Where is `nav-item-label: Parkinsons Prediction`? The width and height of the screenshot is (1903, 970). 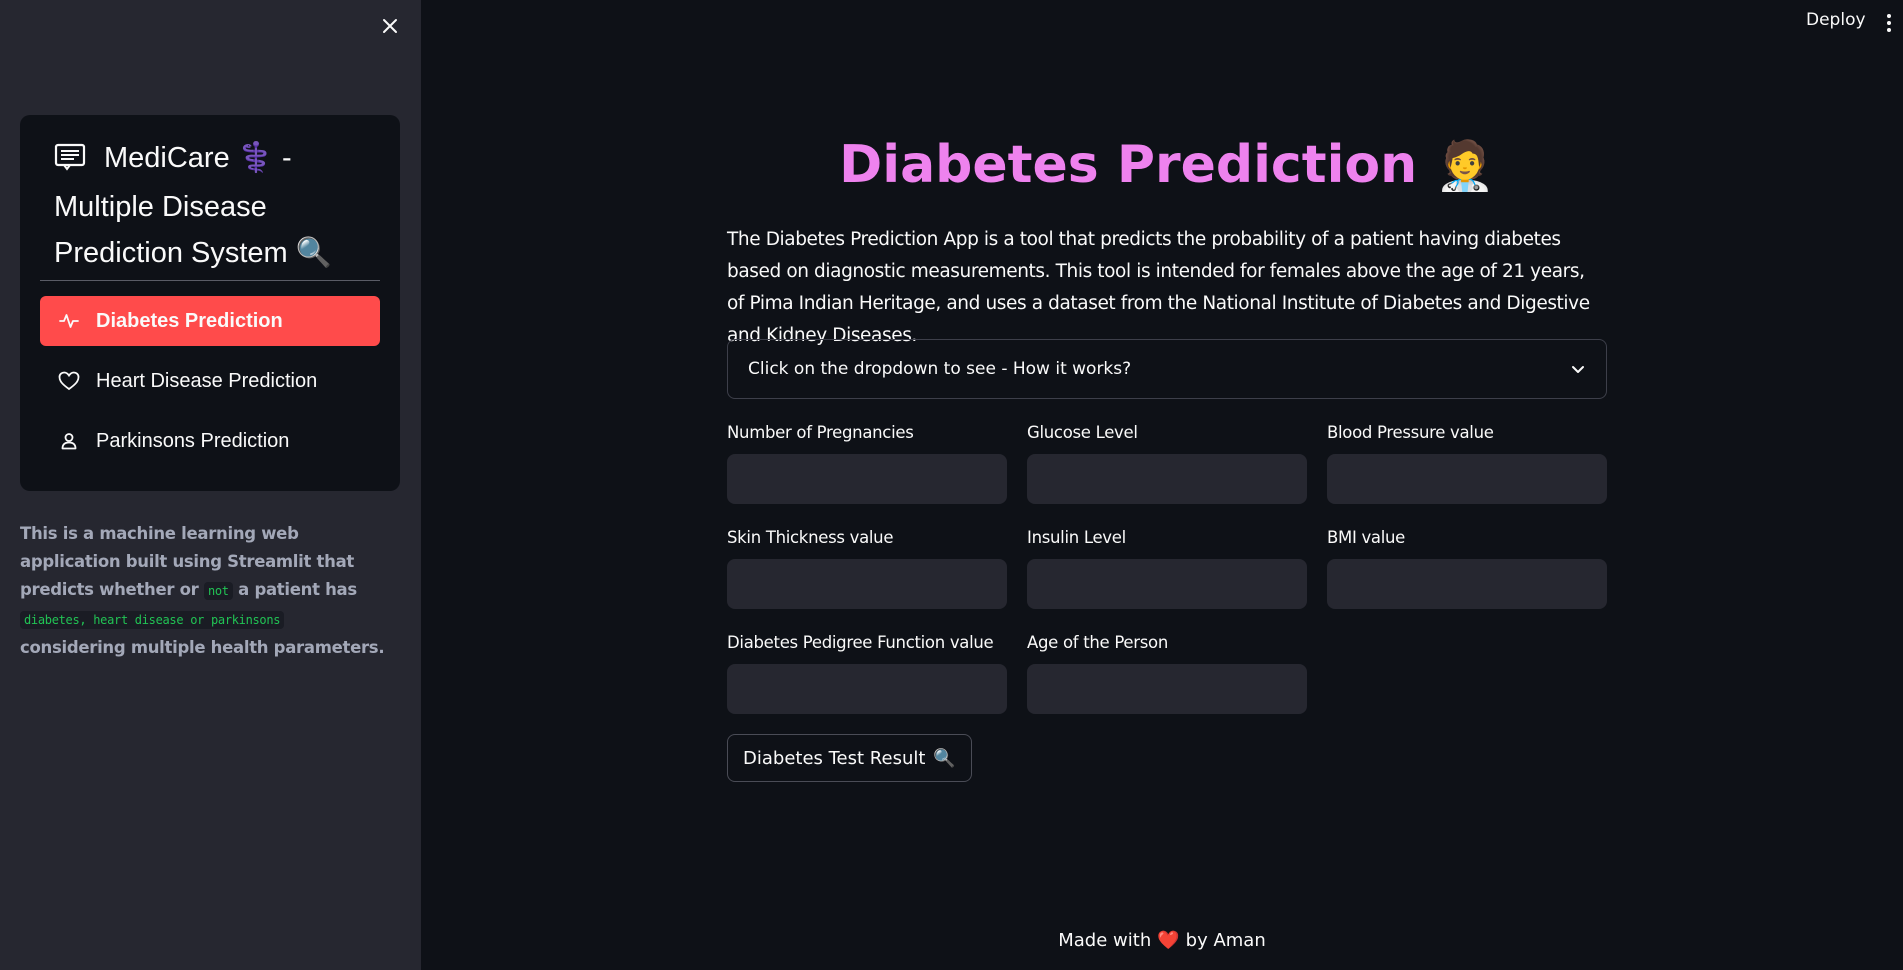
nav-item-label: Parkinsons Prediction is located at coordinates (193, 440).